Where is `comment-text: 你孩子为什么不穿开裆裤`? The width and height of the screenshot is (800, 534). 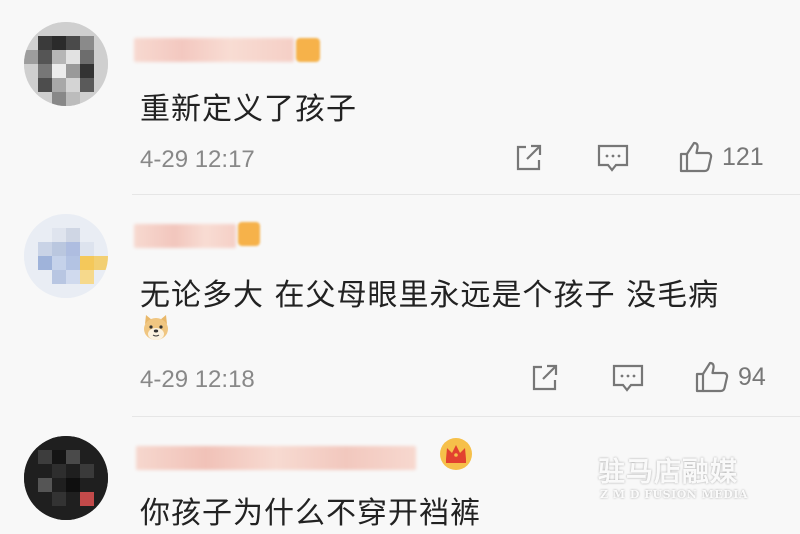 comment-text: 你孩子为什么不穿开裆裤 is located at coordinates (310, 513).